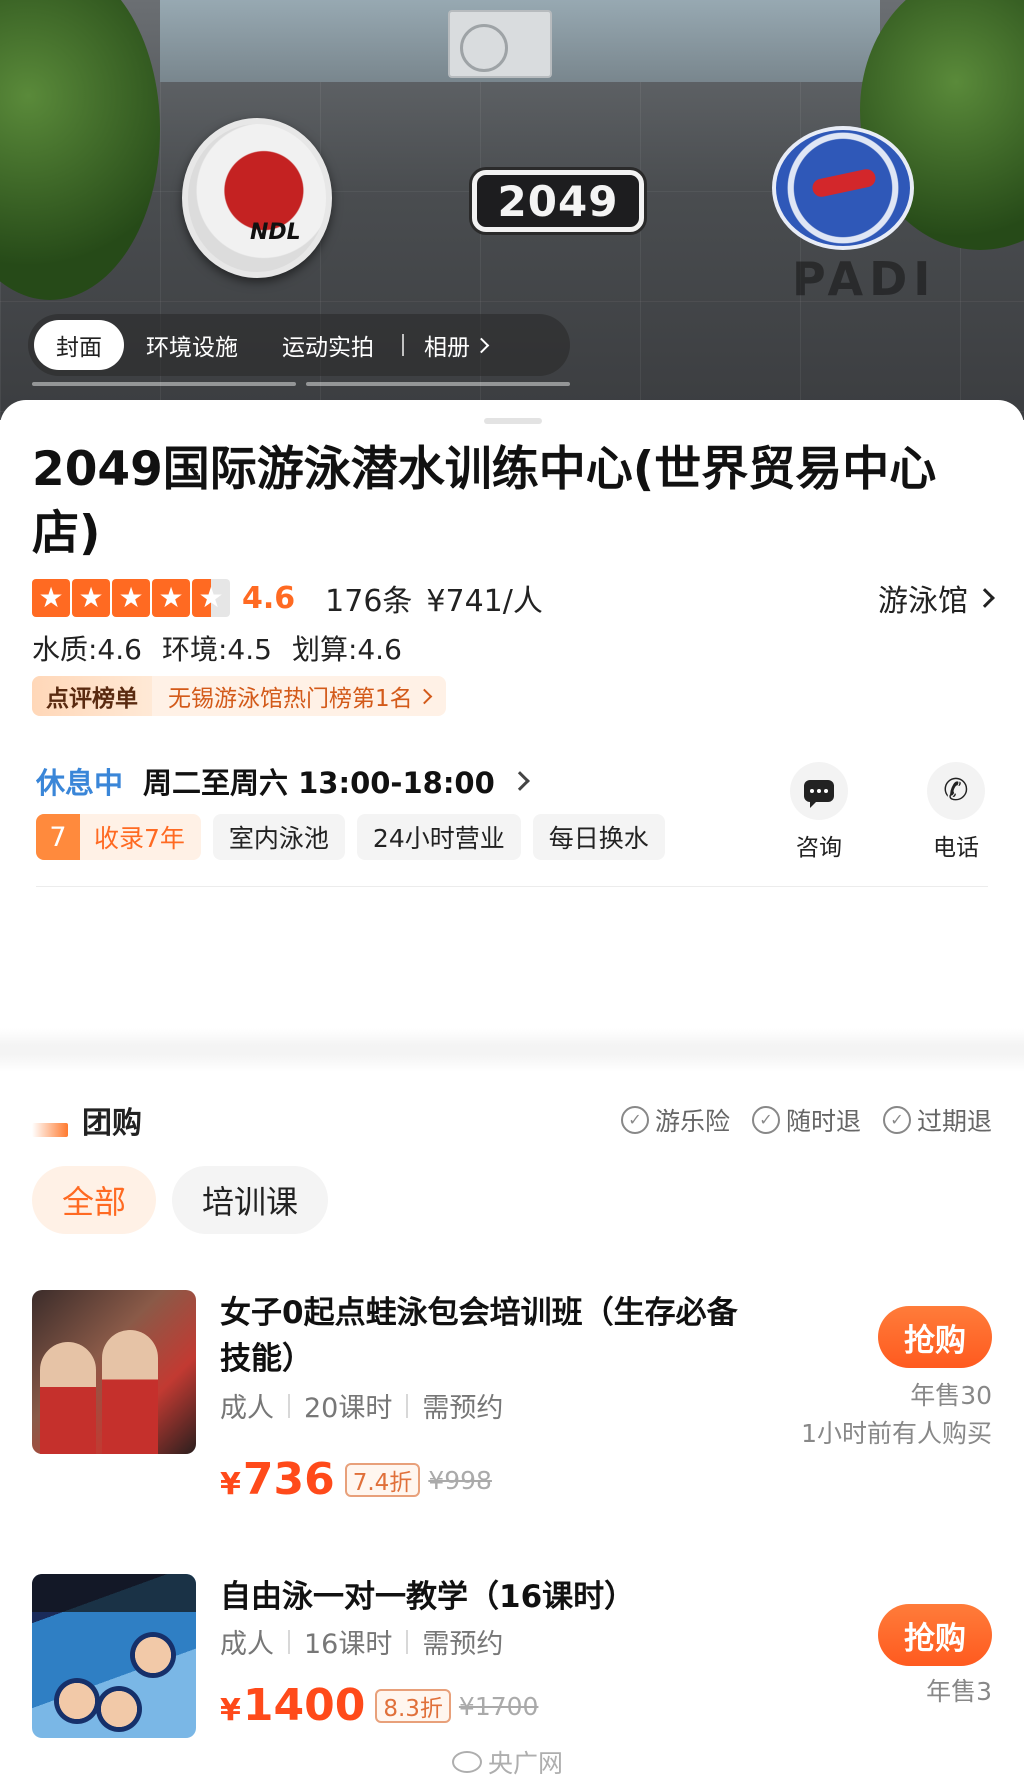  Describe the element at coordinates (114, 1593) in the screenshot. I see `thumbnail-banner` at that location.